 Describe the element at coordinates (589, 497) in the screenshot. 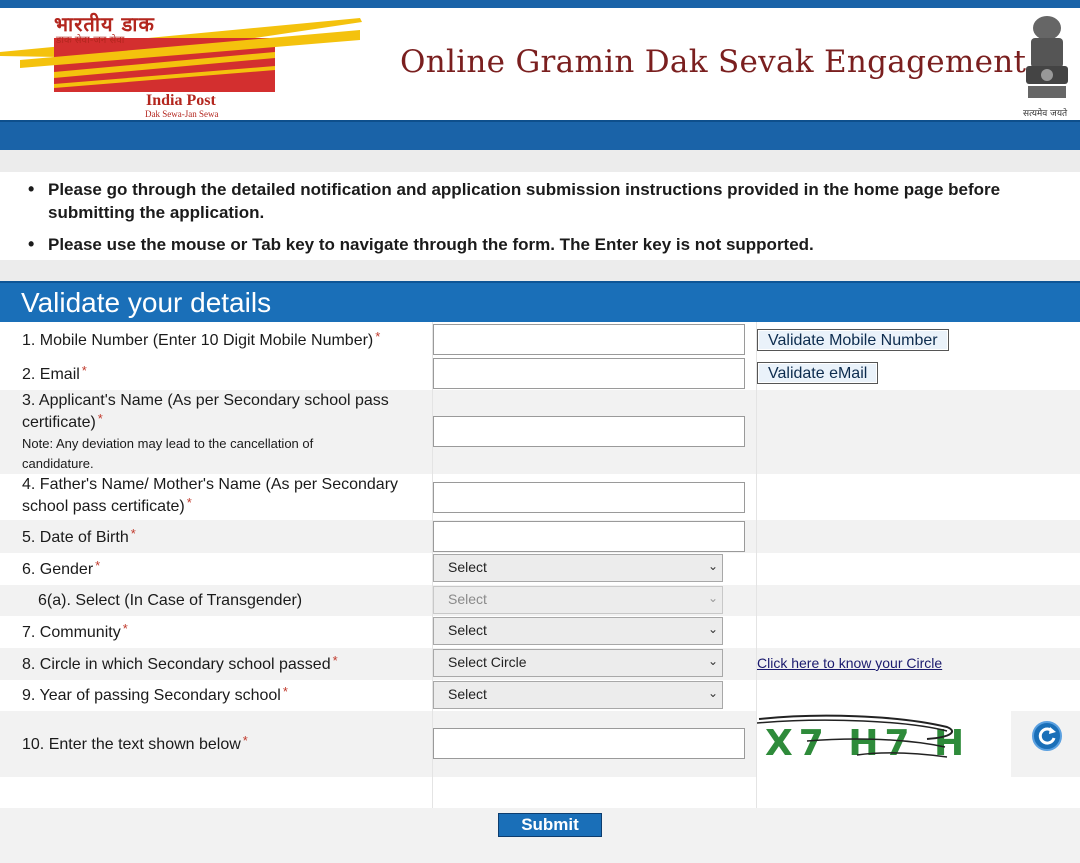

I see `parent-name-input` at that location.